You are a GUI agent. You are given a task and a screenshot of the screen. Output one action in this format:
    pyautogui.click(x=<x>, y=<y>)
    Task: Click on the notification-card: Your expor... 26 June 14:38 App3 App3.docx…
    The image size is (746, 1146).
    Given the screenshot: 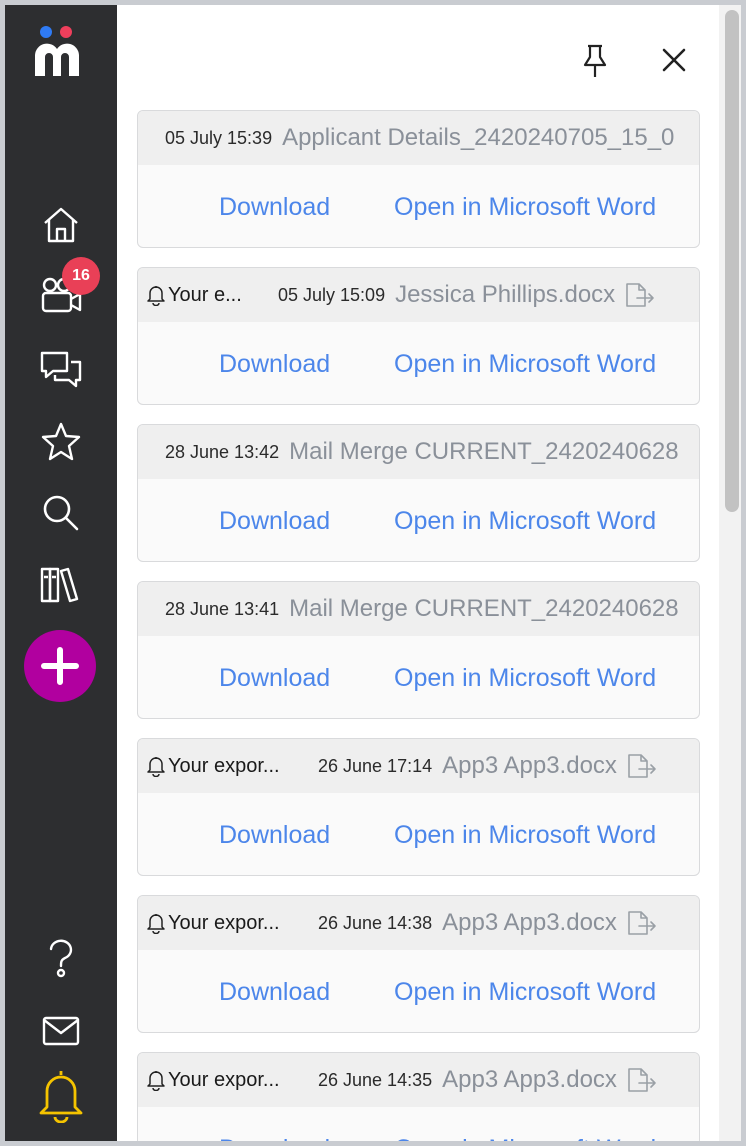 What is the action you would take?
    pyautogui.click(x=418, y=964)
    